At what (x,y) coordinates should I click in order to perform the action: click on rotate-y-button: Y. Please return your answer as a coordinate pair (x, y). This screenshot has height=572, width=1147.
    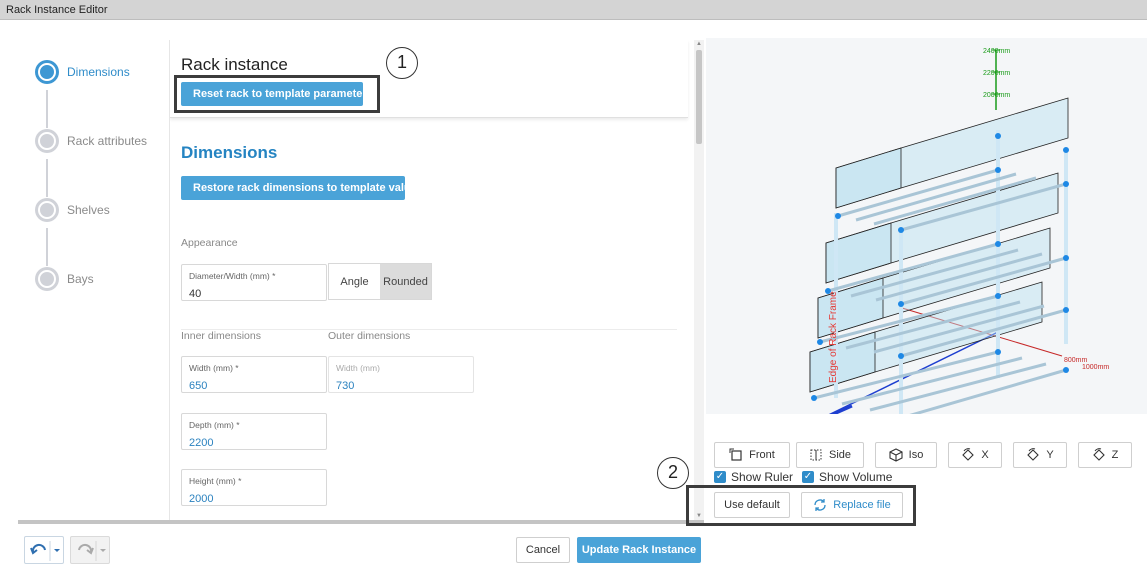
    Looking at the image, I should click on (1040, 455).